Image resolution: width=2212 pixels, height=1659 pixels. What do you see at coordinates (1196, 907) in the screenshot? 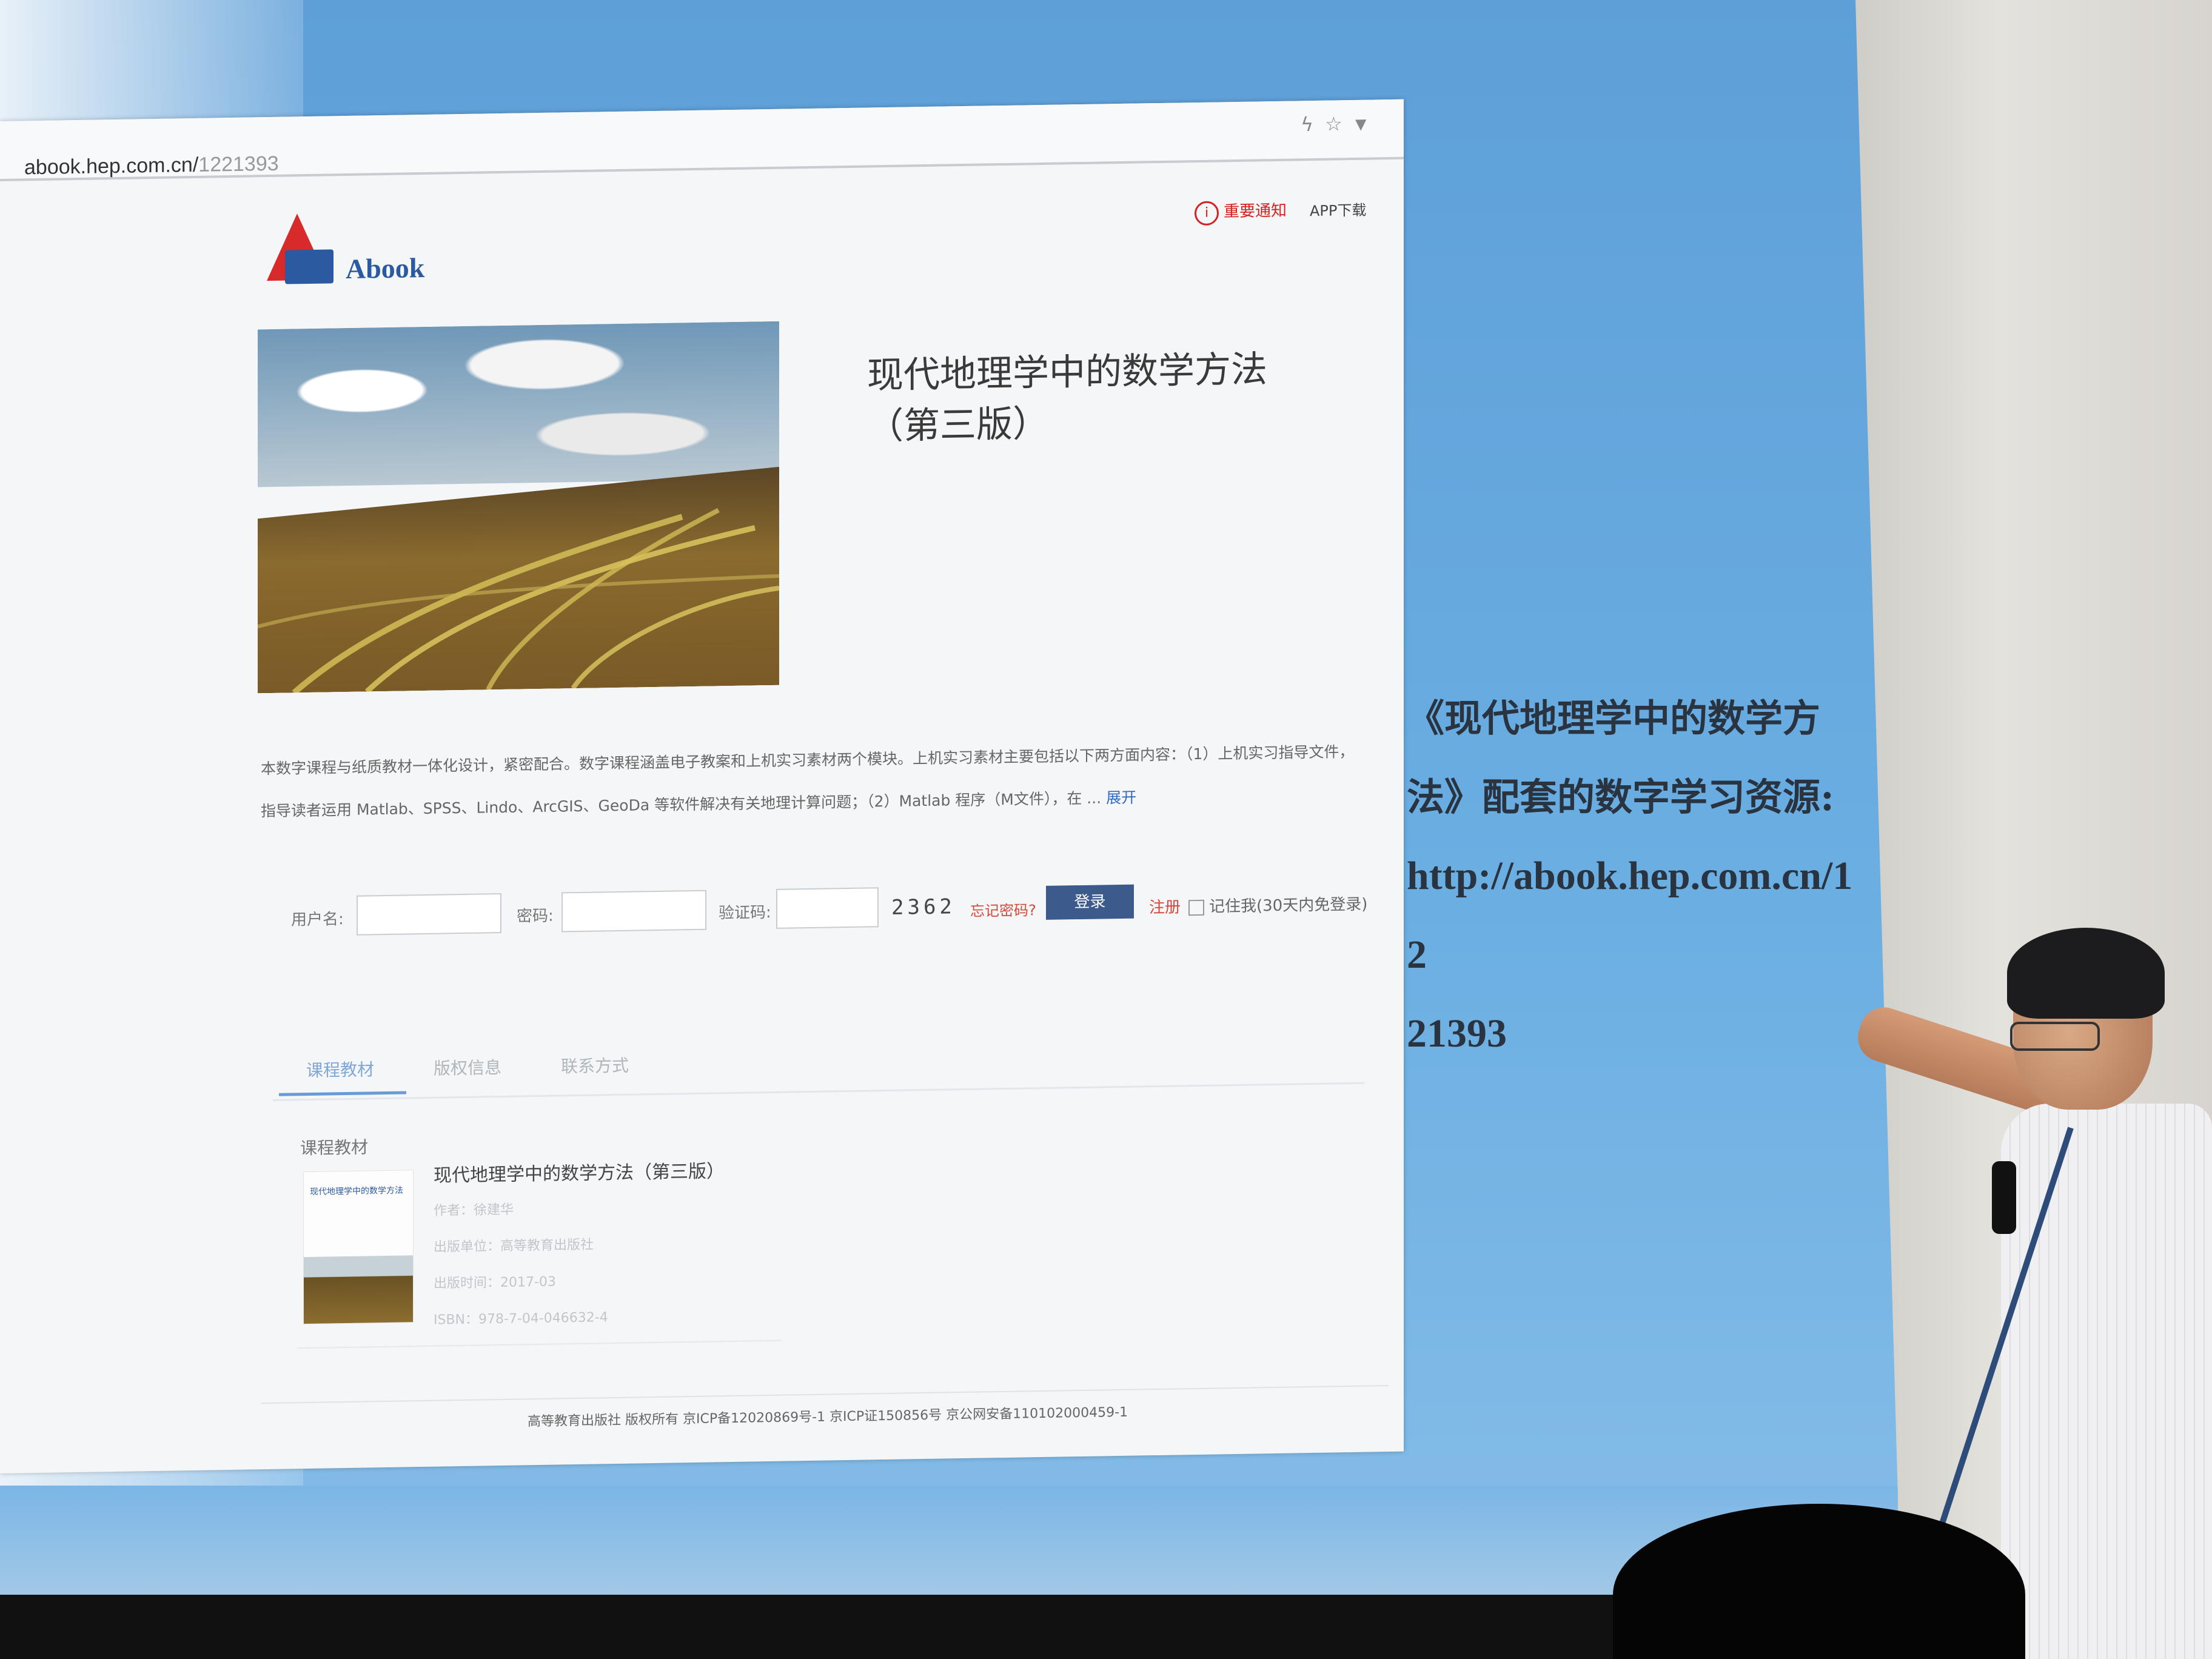
I see `checkbox-icon` at bounding box center [1196, 907].